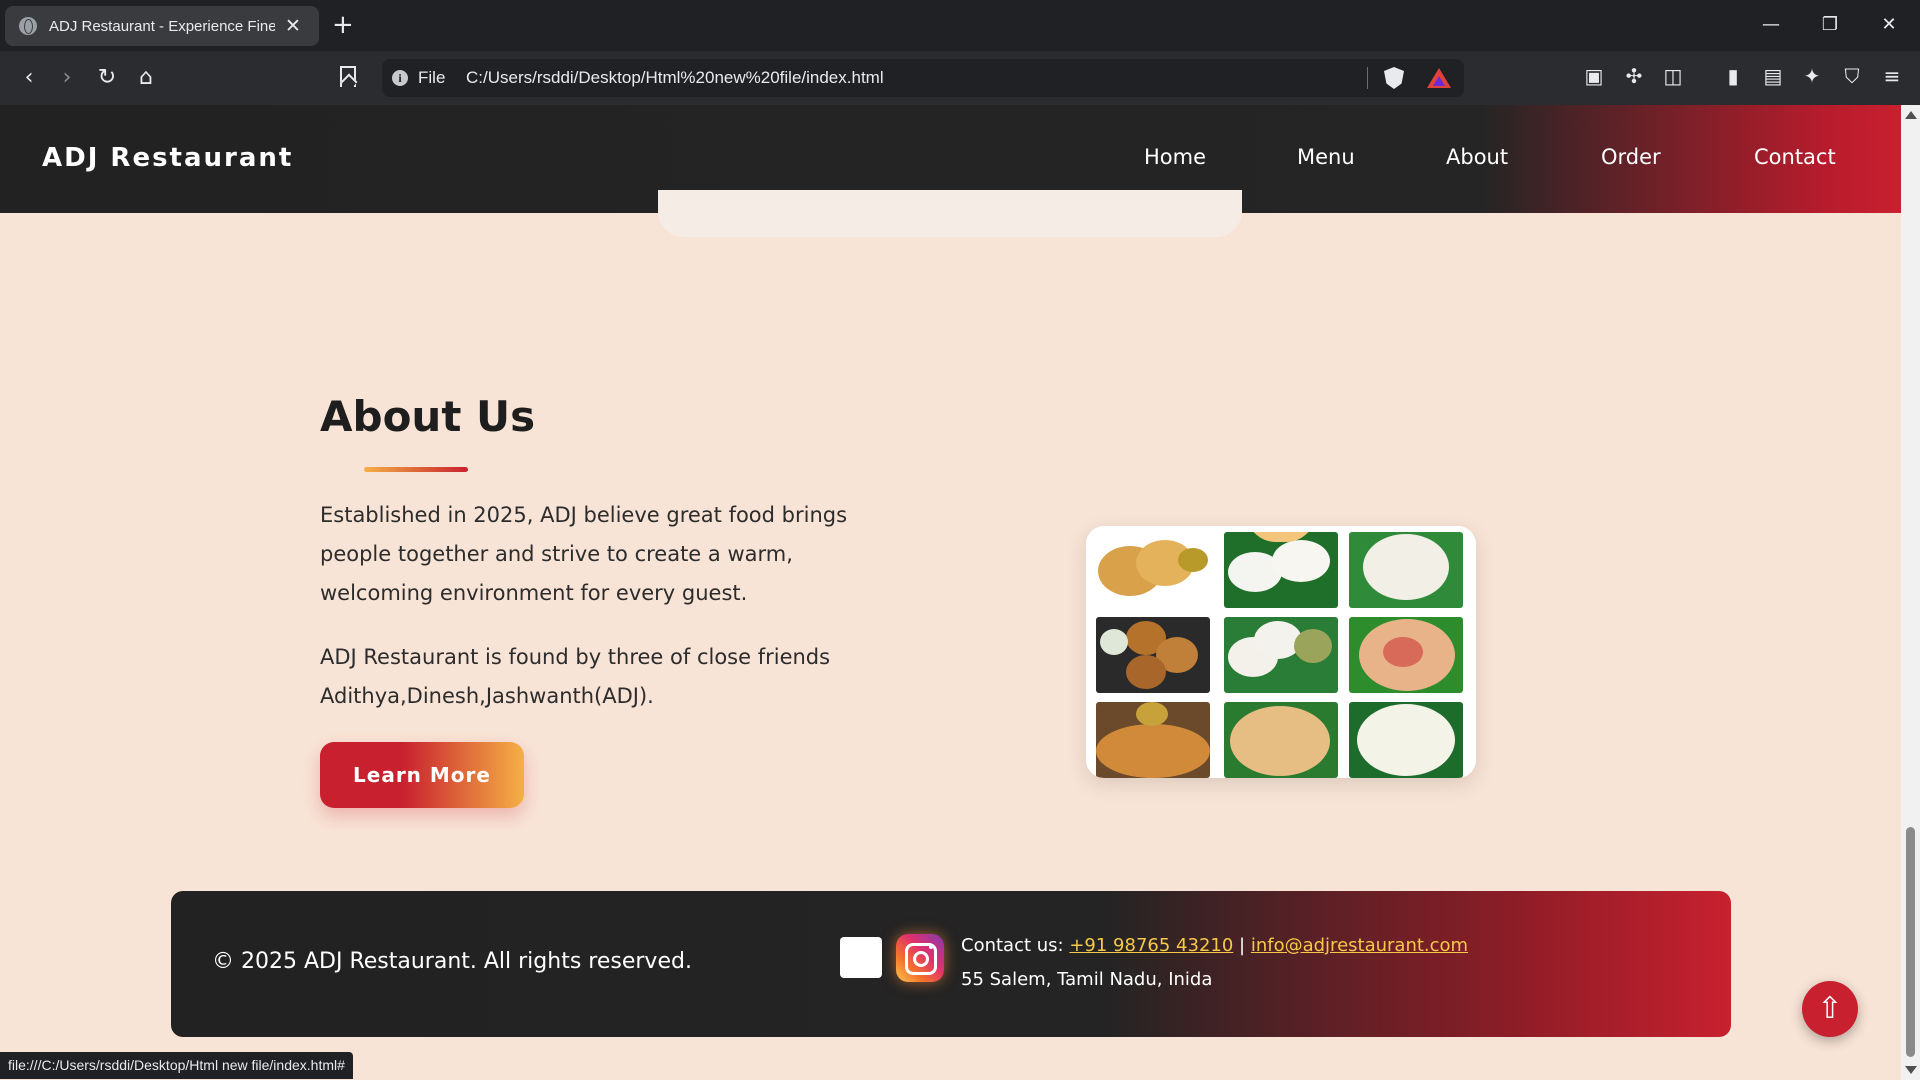 This screenshot has height=1080, width=1920. I want to click on reload-icon: ↻, so click(107, 78).